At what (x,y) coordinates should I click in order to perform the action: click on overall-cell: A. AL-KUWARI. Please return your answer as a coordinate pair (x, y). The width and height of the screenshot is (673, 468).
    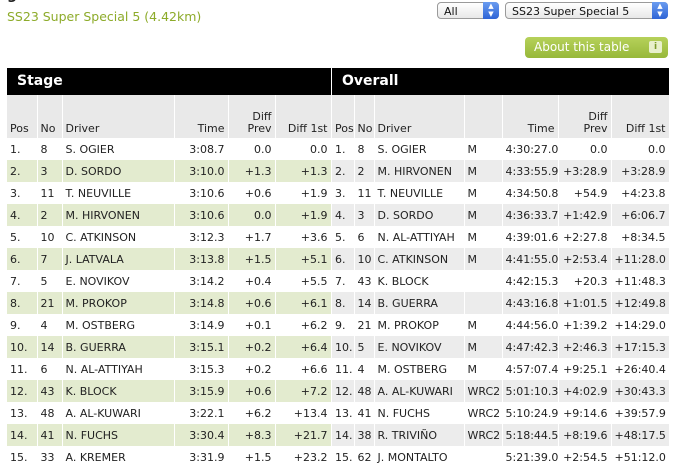
    Looking at the image, I should click on (419, 391).